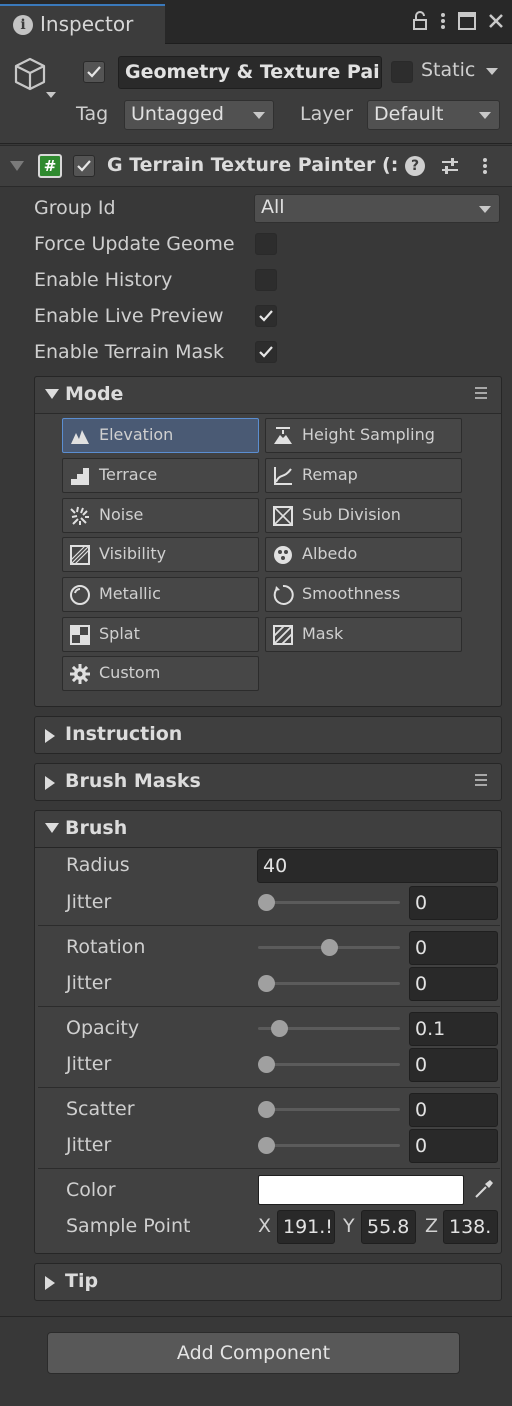 This screenshot has height=1406, width=512. What do you see at coordinates (268, 735) in the screenshot?
I see `instruction-foldout-header: Instruction` at bounding box center [268, 735].